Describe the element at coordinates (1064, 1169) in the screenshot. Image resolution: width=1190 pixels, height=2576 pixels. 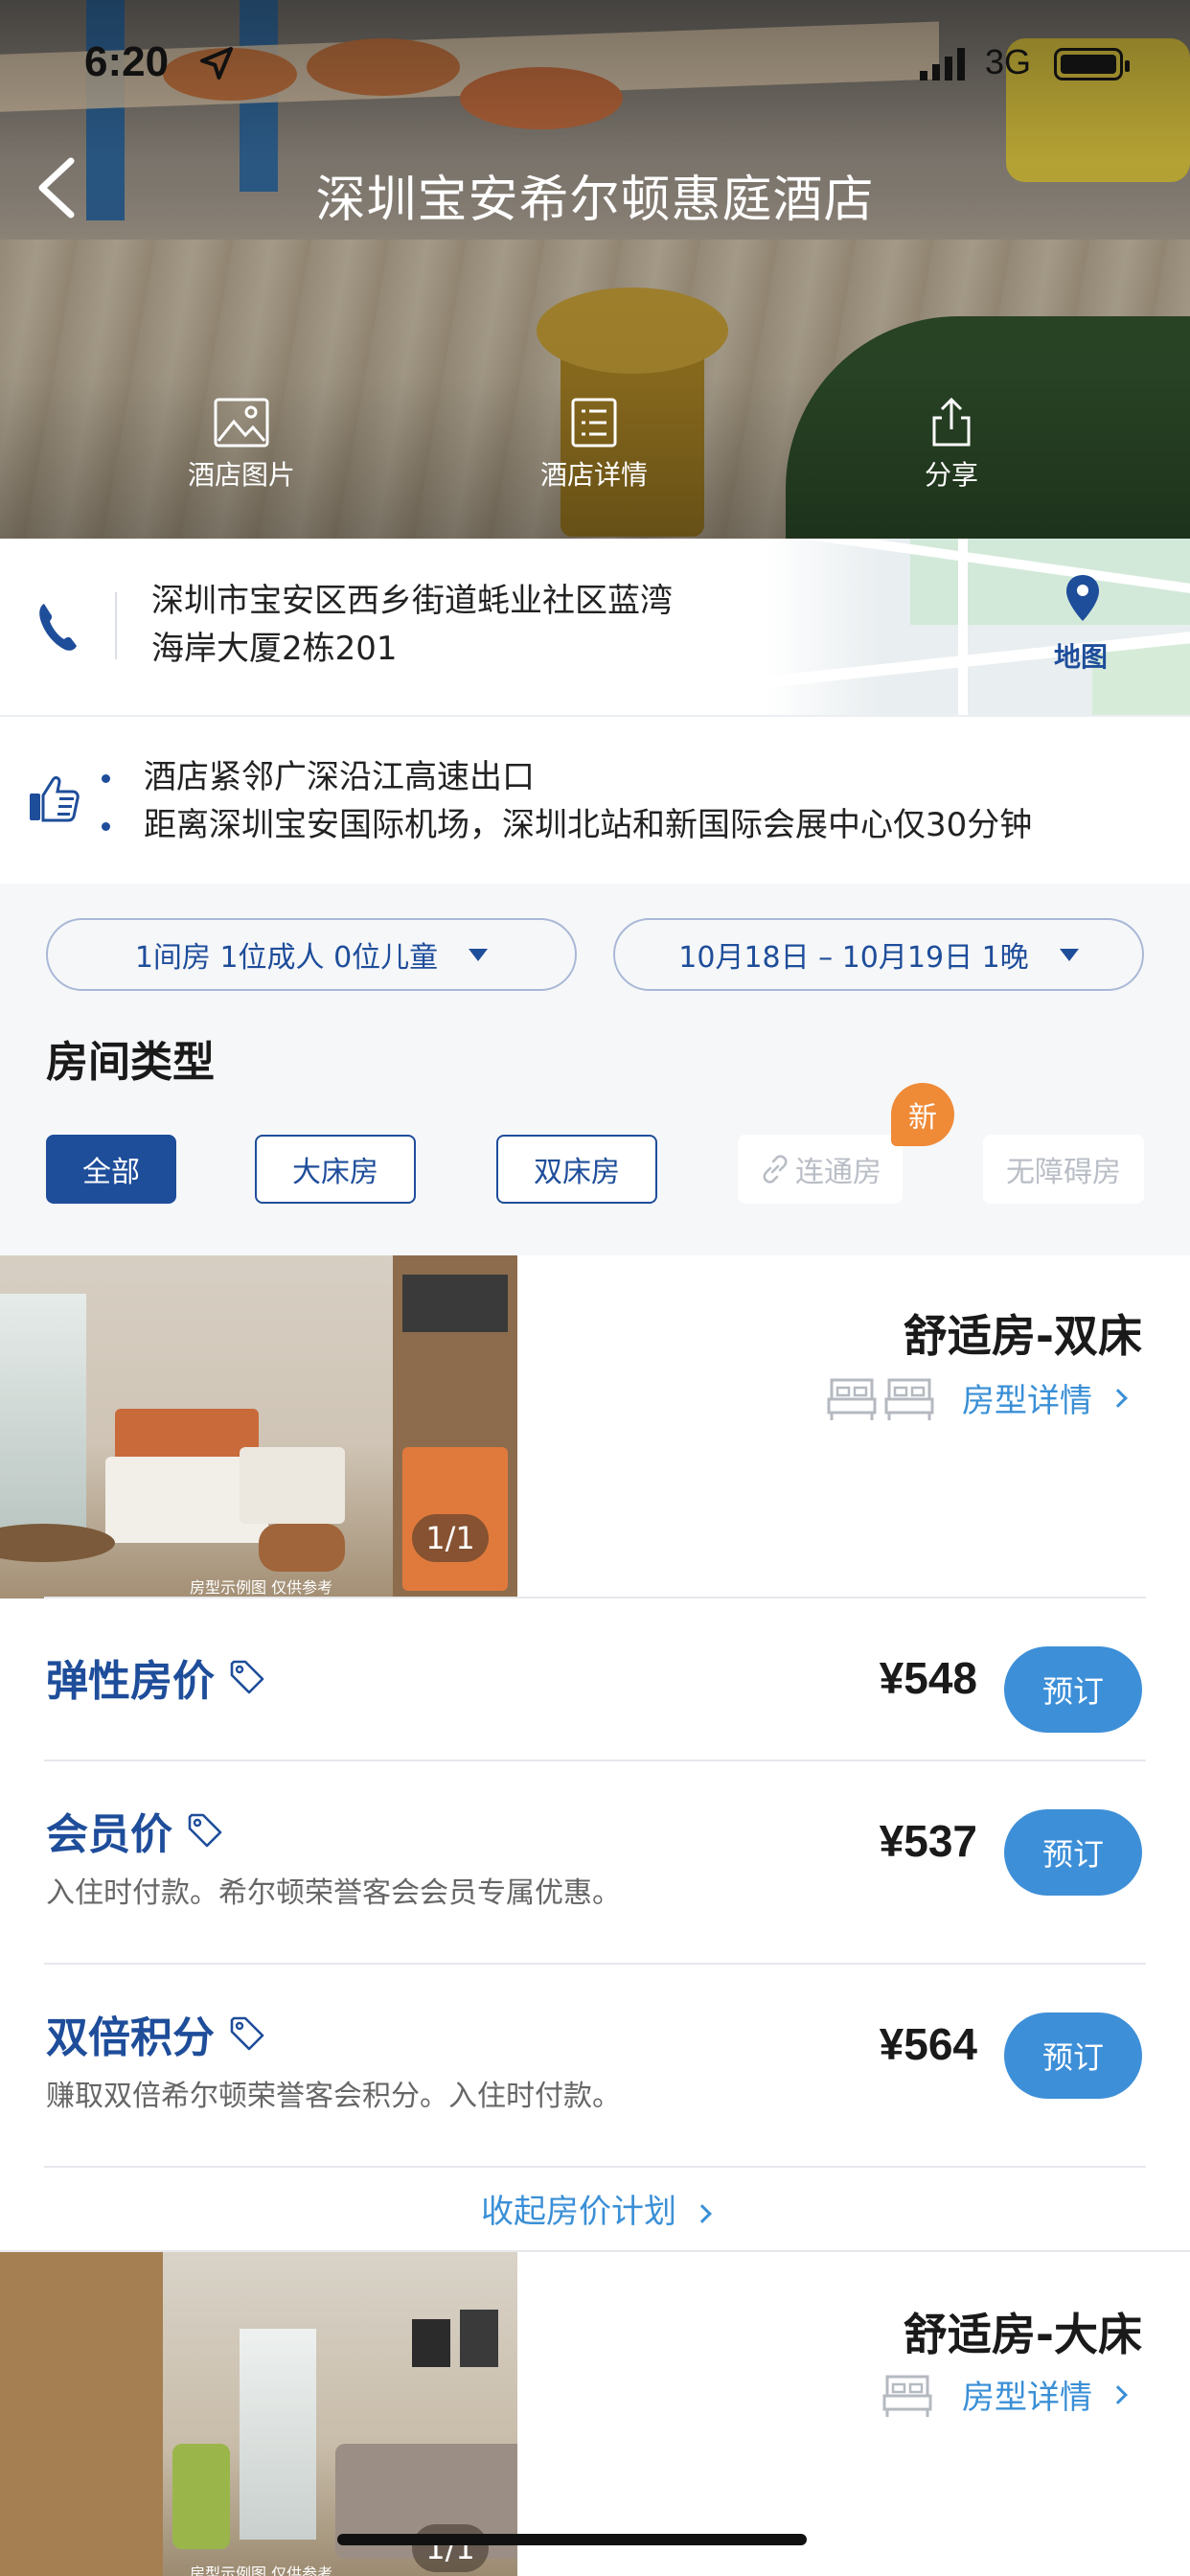
I see `chip-accessible-room: 无障碍房` at that location.